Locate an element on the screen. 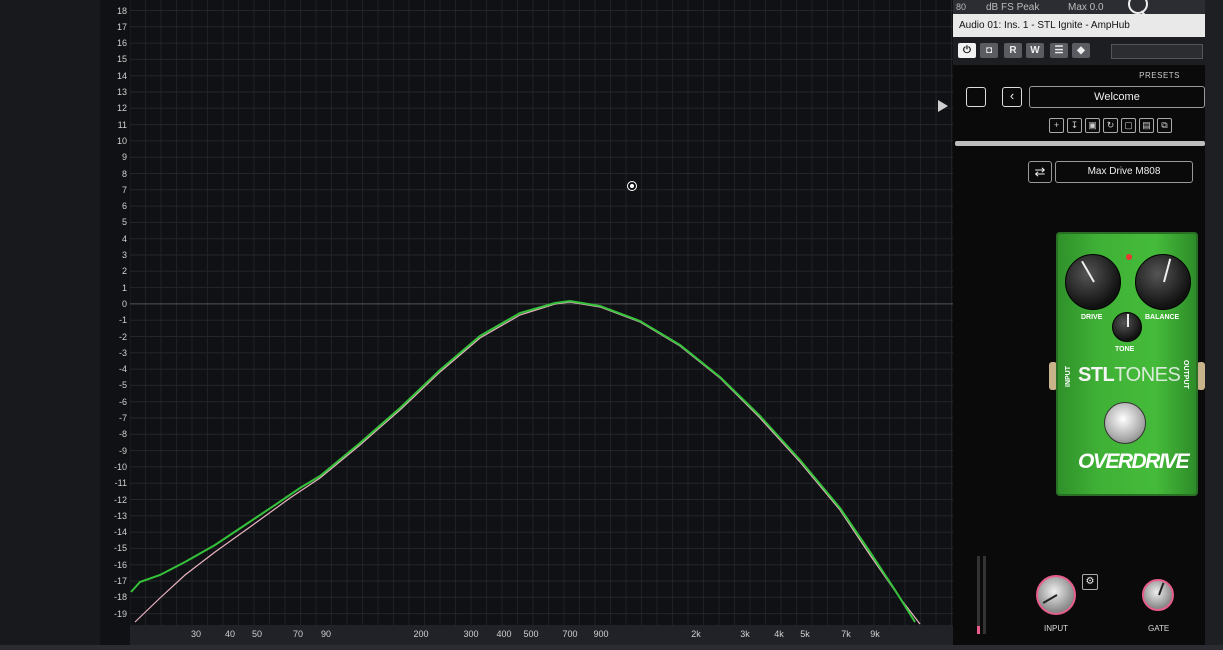  drive-knob is located at coordinates (1093, 282).